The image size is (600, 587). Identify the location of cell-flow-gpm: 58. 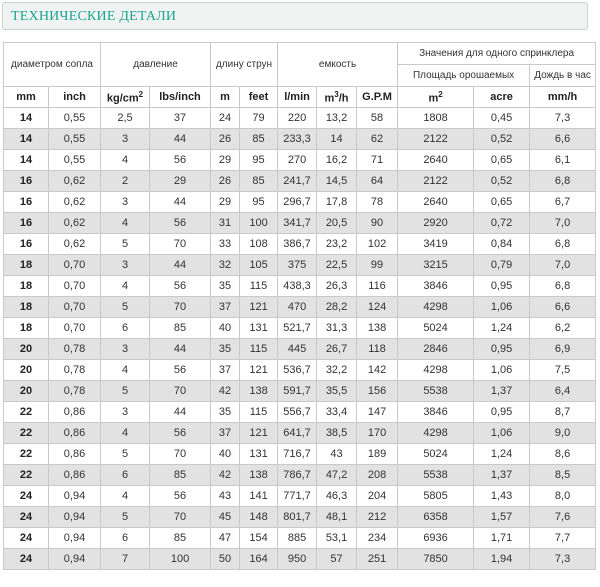
(377, 118).